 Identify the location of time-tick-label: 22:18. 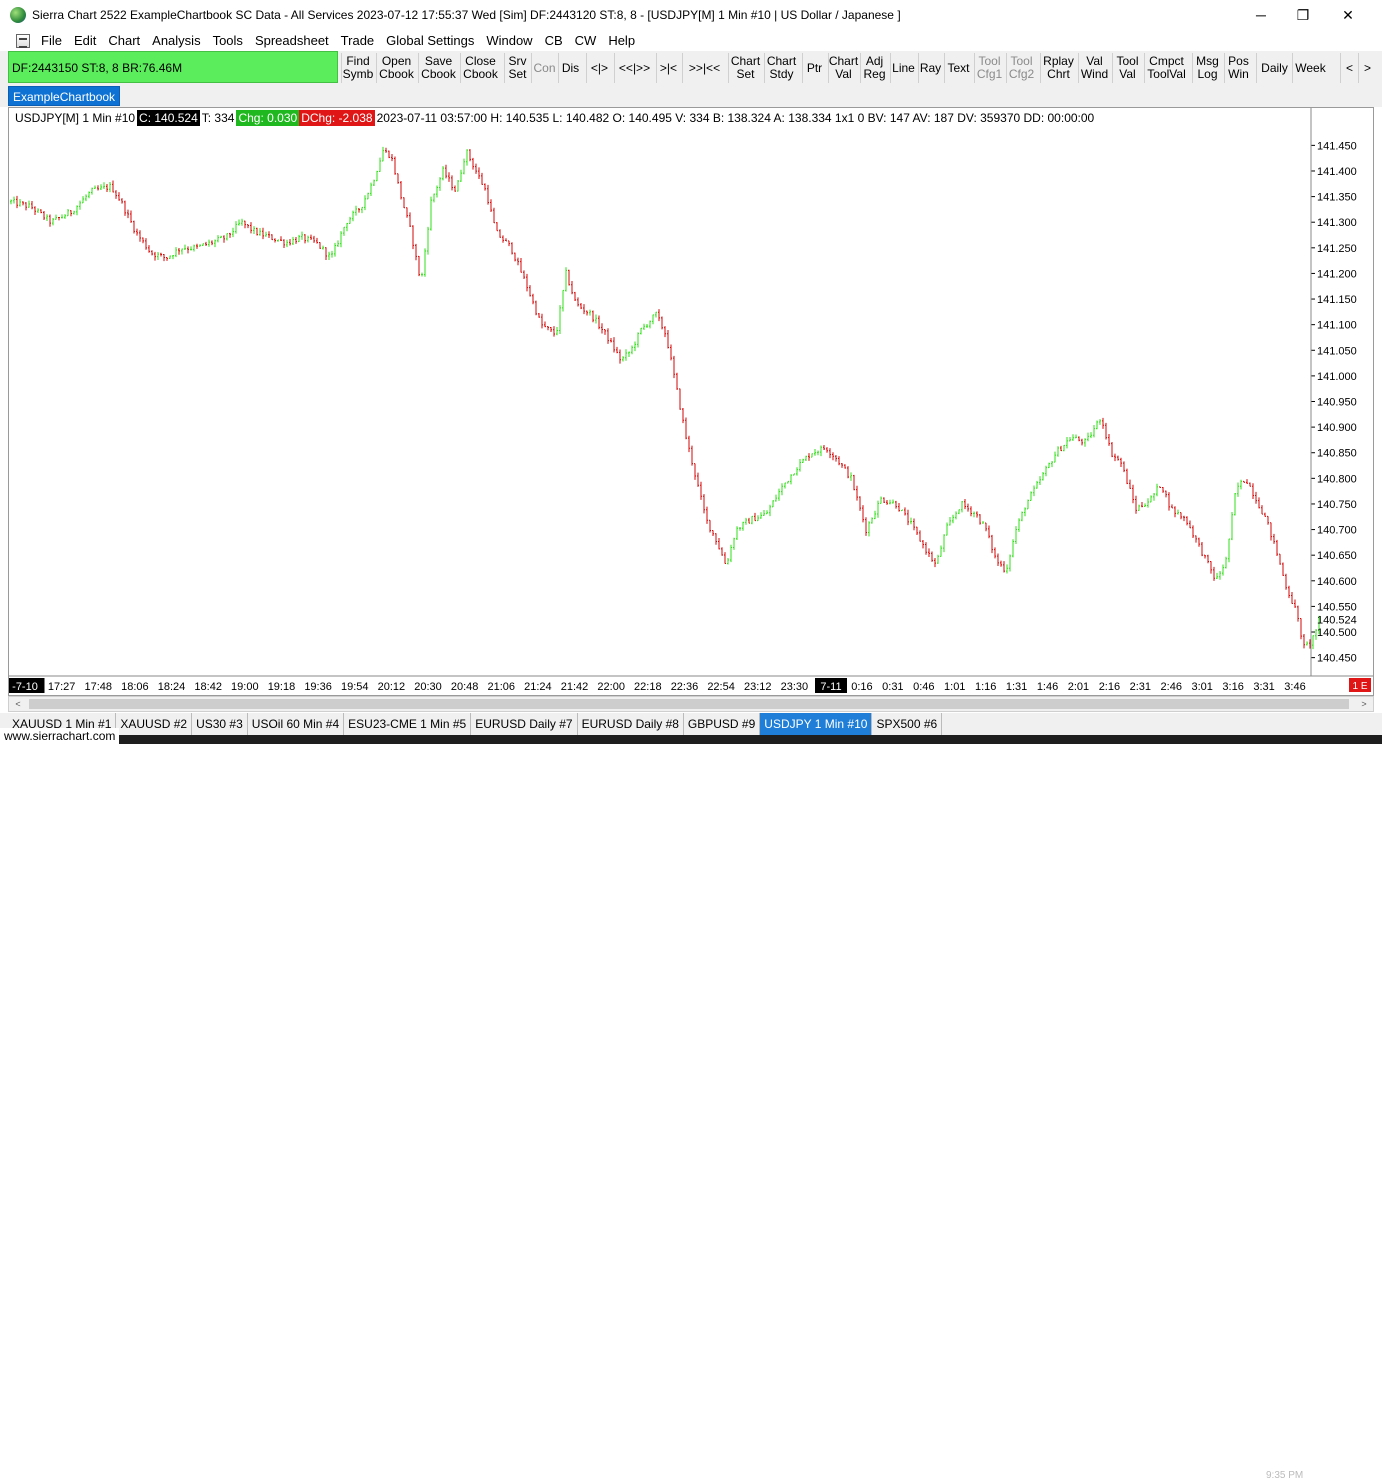
(648, 687).